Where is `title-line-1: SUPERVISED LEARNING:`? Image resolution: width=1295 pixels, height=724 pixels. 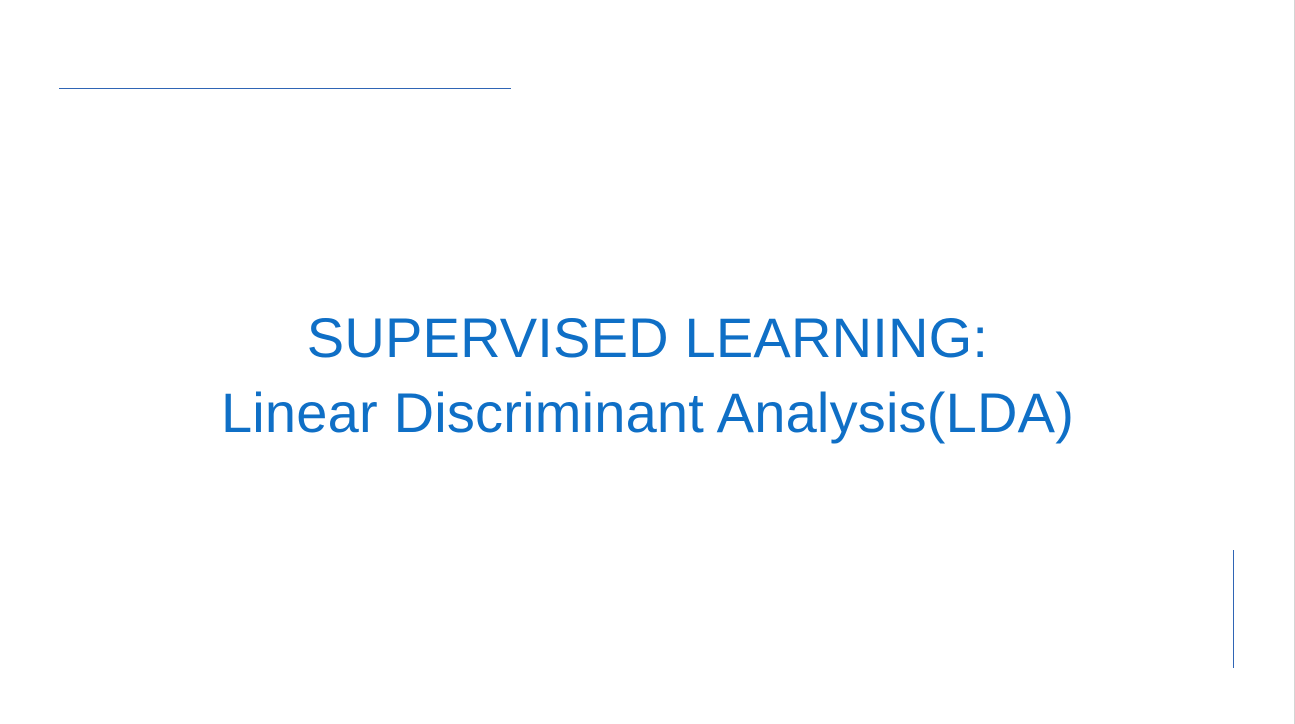 title-line-1: SUPERVISED LEARNING: is located at coordinates (647, 337).